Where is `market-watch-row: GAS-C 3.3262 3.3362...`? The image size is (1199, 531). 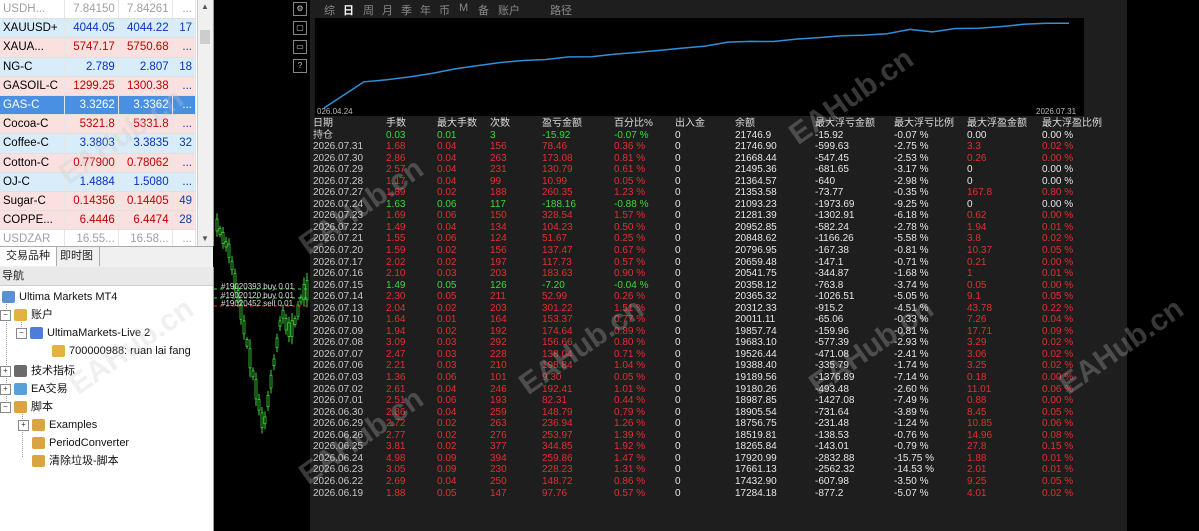 market-watch-row: GAS-C 3.3262 3.3362... is located at coordinates (98, 105).